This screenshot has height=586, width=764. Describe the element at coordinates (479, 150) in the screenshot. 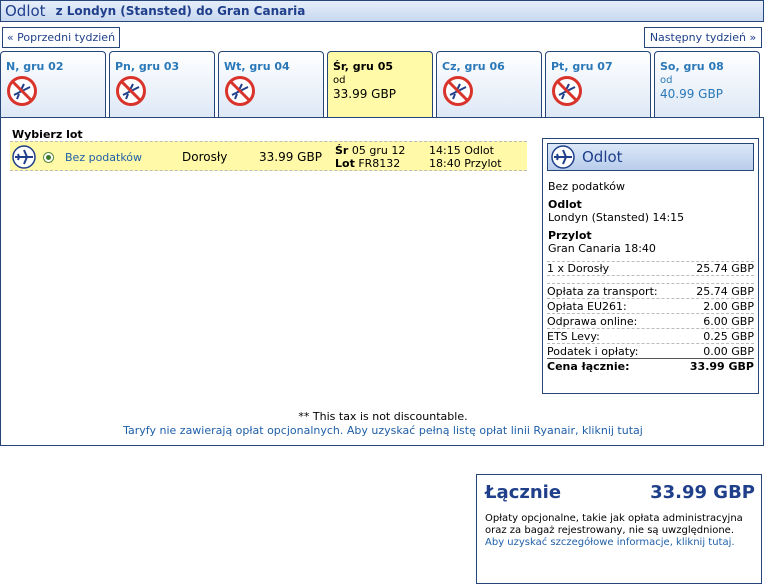

I see `dep-time-label: Odlot` at that location.